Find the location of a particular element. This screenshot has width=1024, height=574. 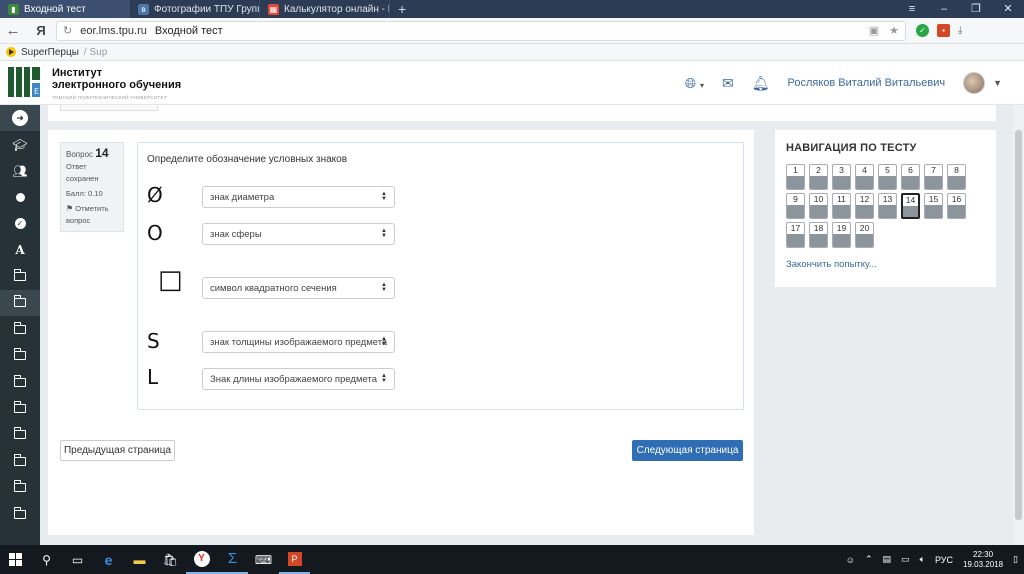

answer-select: Знак длины изображаемого предмета ▲ ▼ is located at coordinates (298, 379).